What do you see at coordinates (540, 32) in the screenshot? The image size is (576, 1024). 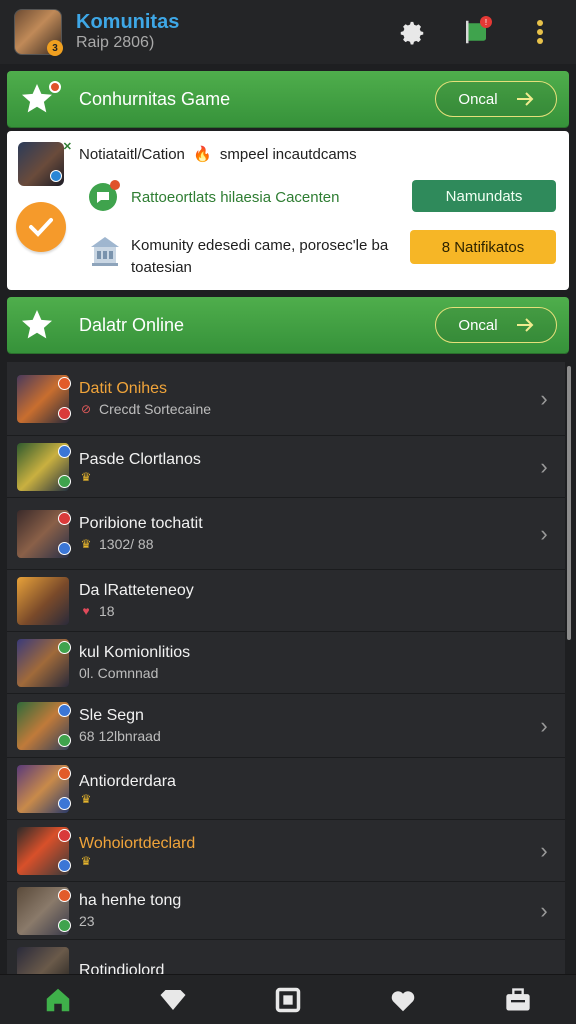 I see `more-vert-icon` at bounding box center [540, 32].